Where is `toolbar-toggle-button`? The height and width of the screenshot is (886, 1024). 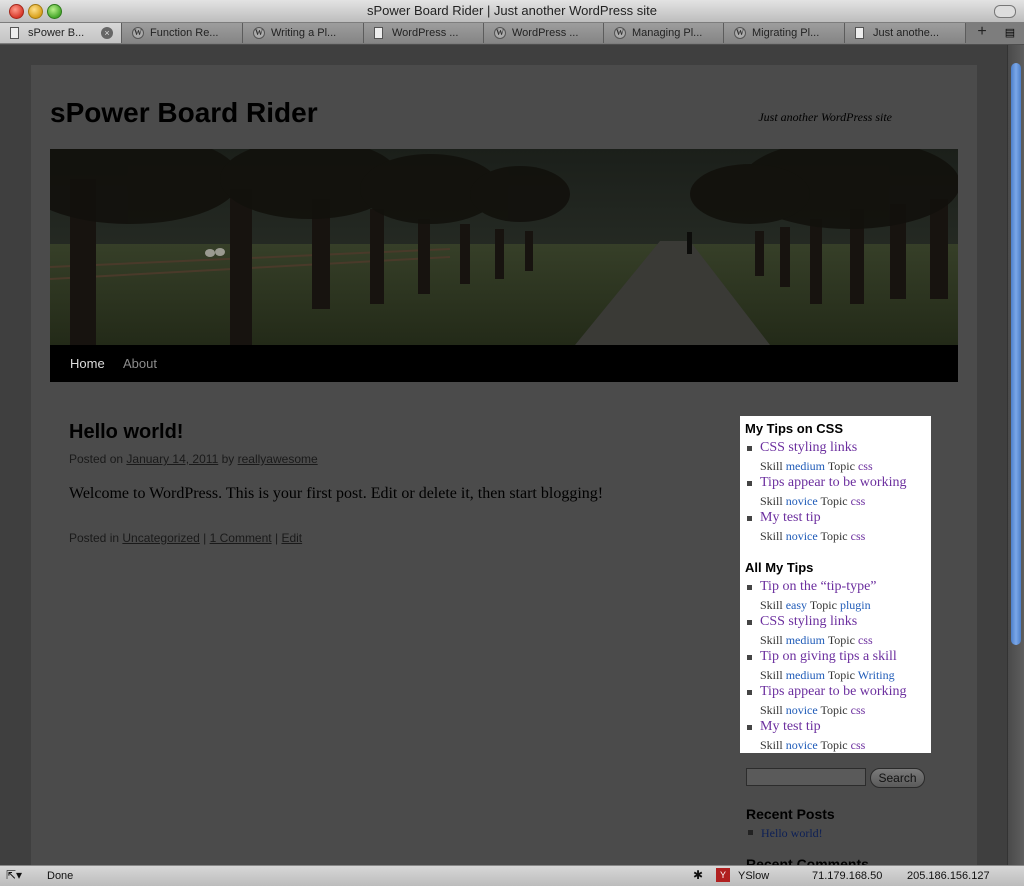 toolbar-toggle-button is located at coordinates (1005, 11).